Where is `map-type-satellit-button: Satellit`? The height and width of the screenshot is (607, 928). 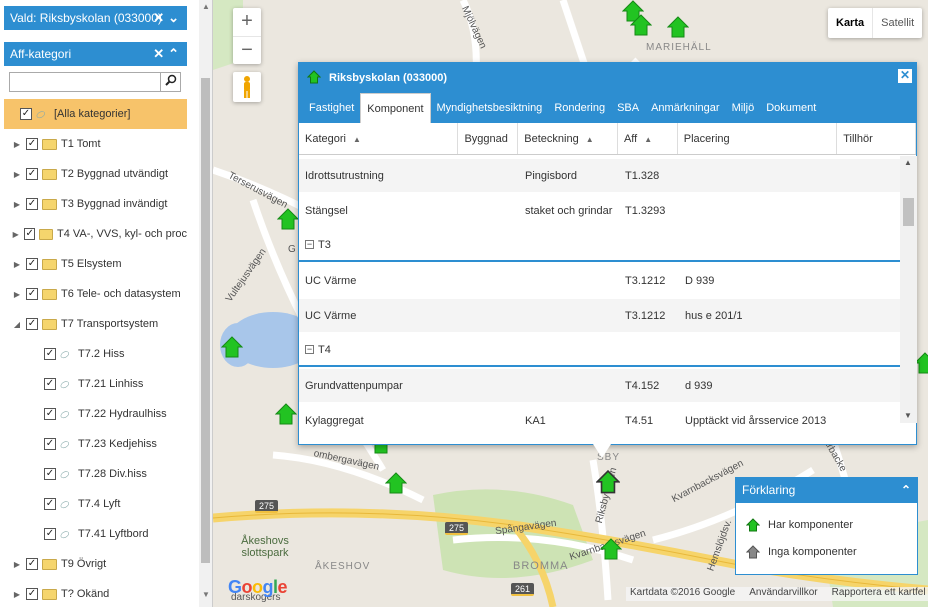
map-type-satellit-button: Satellit is located at coordinates (897, 23).